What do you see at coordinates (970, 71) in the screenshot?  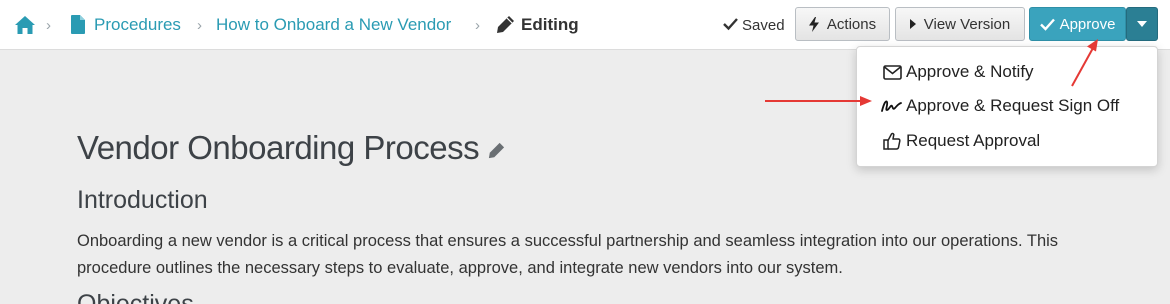 I see `menu-item-label: Approve & Notify` at bounding box center [970, 71].